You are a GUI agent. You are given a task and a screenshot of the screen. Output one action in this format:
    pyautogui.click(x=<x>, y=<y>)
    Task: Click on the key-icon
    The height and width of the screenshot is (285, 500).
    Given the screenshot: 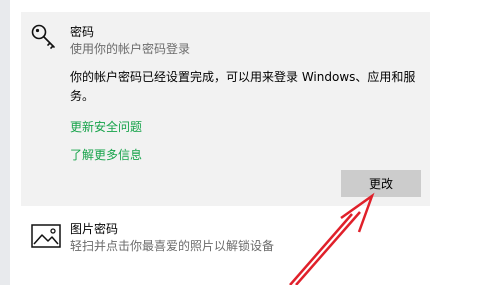 What is the action you would take?
    pyautogui.click(x=43, y=36)
    